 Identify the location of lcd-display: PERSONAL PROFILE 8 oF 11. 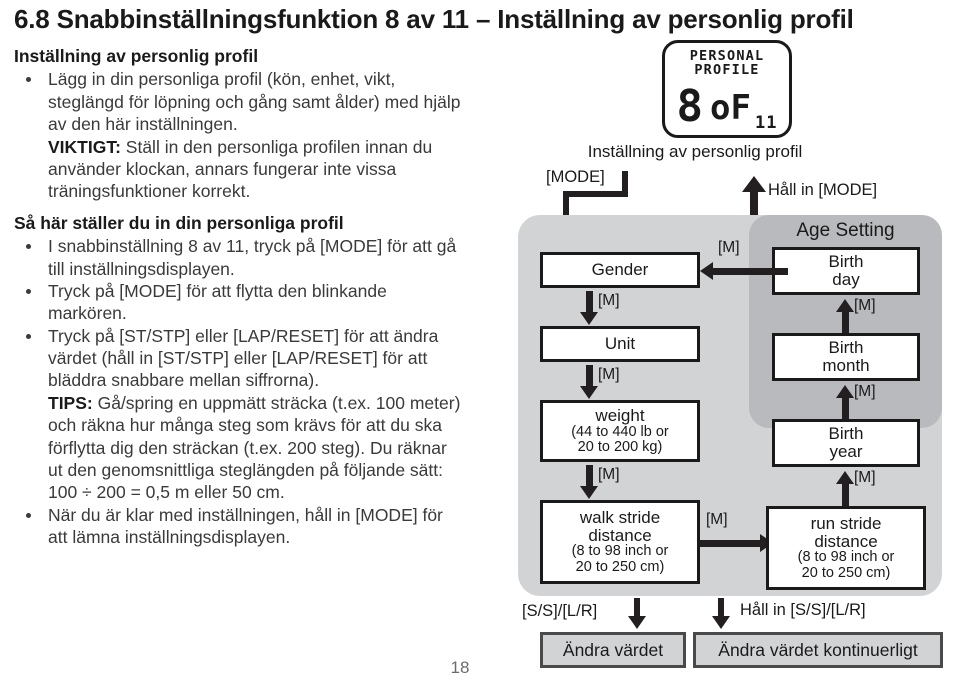
(727, 89).